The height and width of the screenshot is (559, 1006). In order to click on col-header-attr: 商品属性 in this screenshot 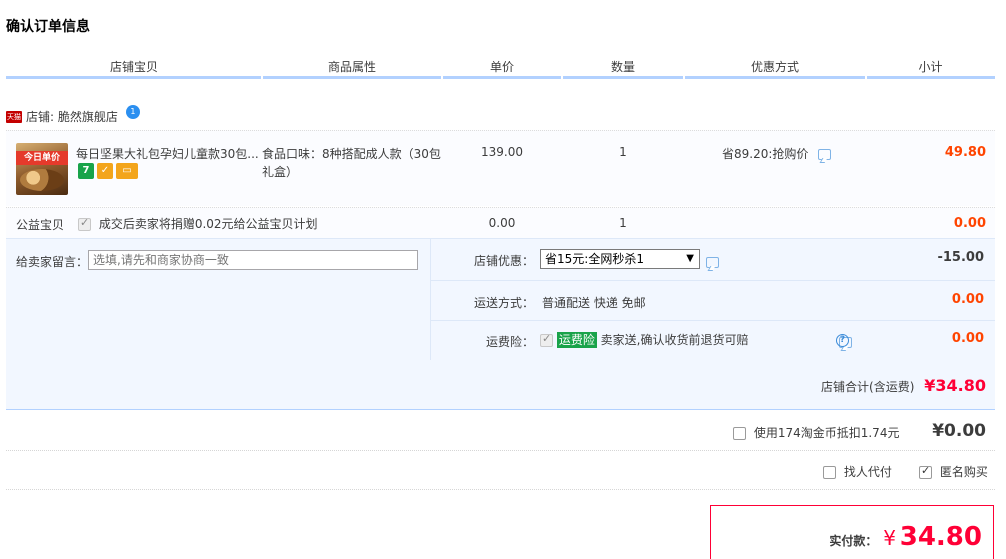, I will do `click(351, 67)`.